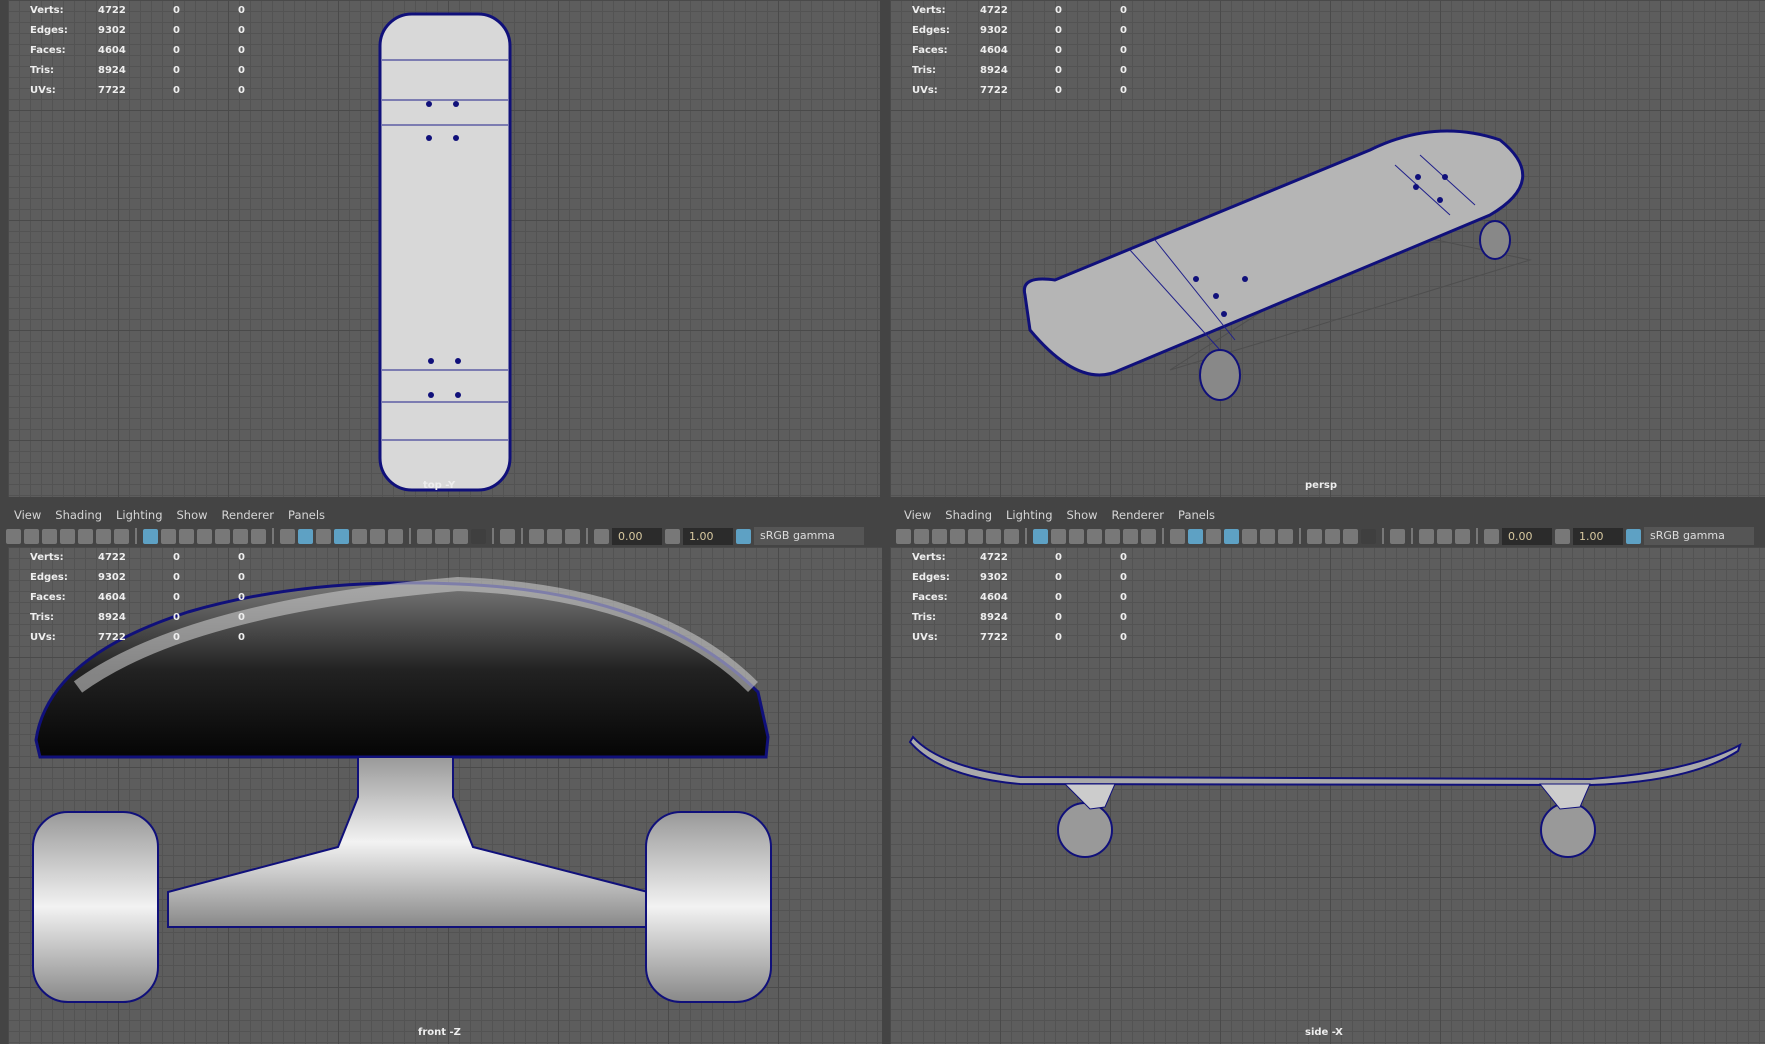 This screenshot has height=1044, width=1765. I want to click on stat-selected: 0, so click(1058, 70).